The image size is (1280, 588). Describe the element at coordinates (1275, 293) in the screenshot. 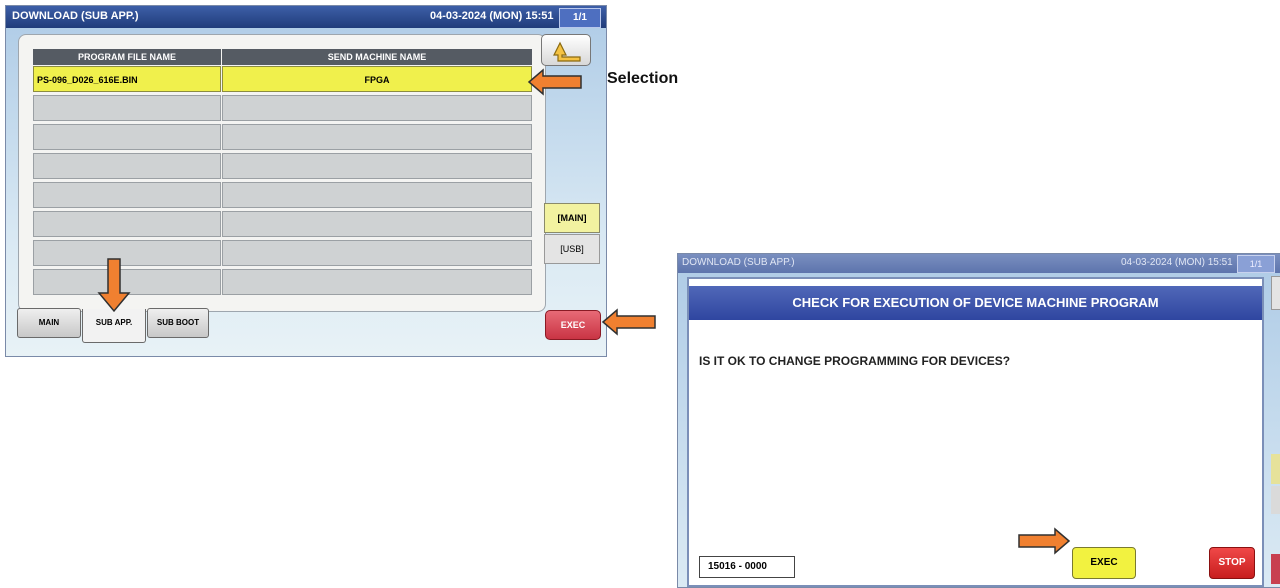

I see `hidden-return-button` at that location.